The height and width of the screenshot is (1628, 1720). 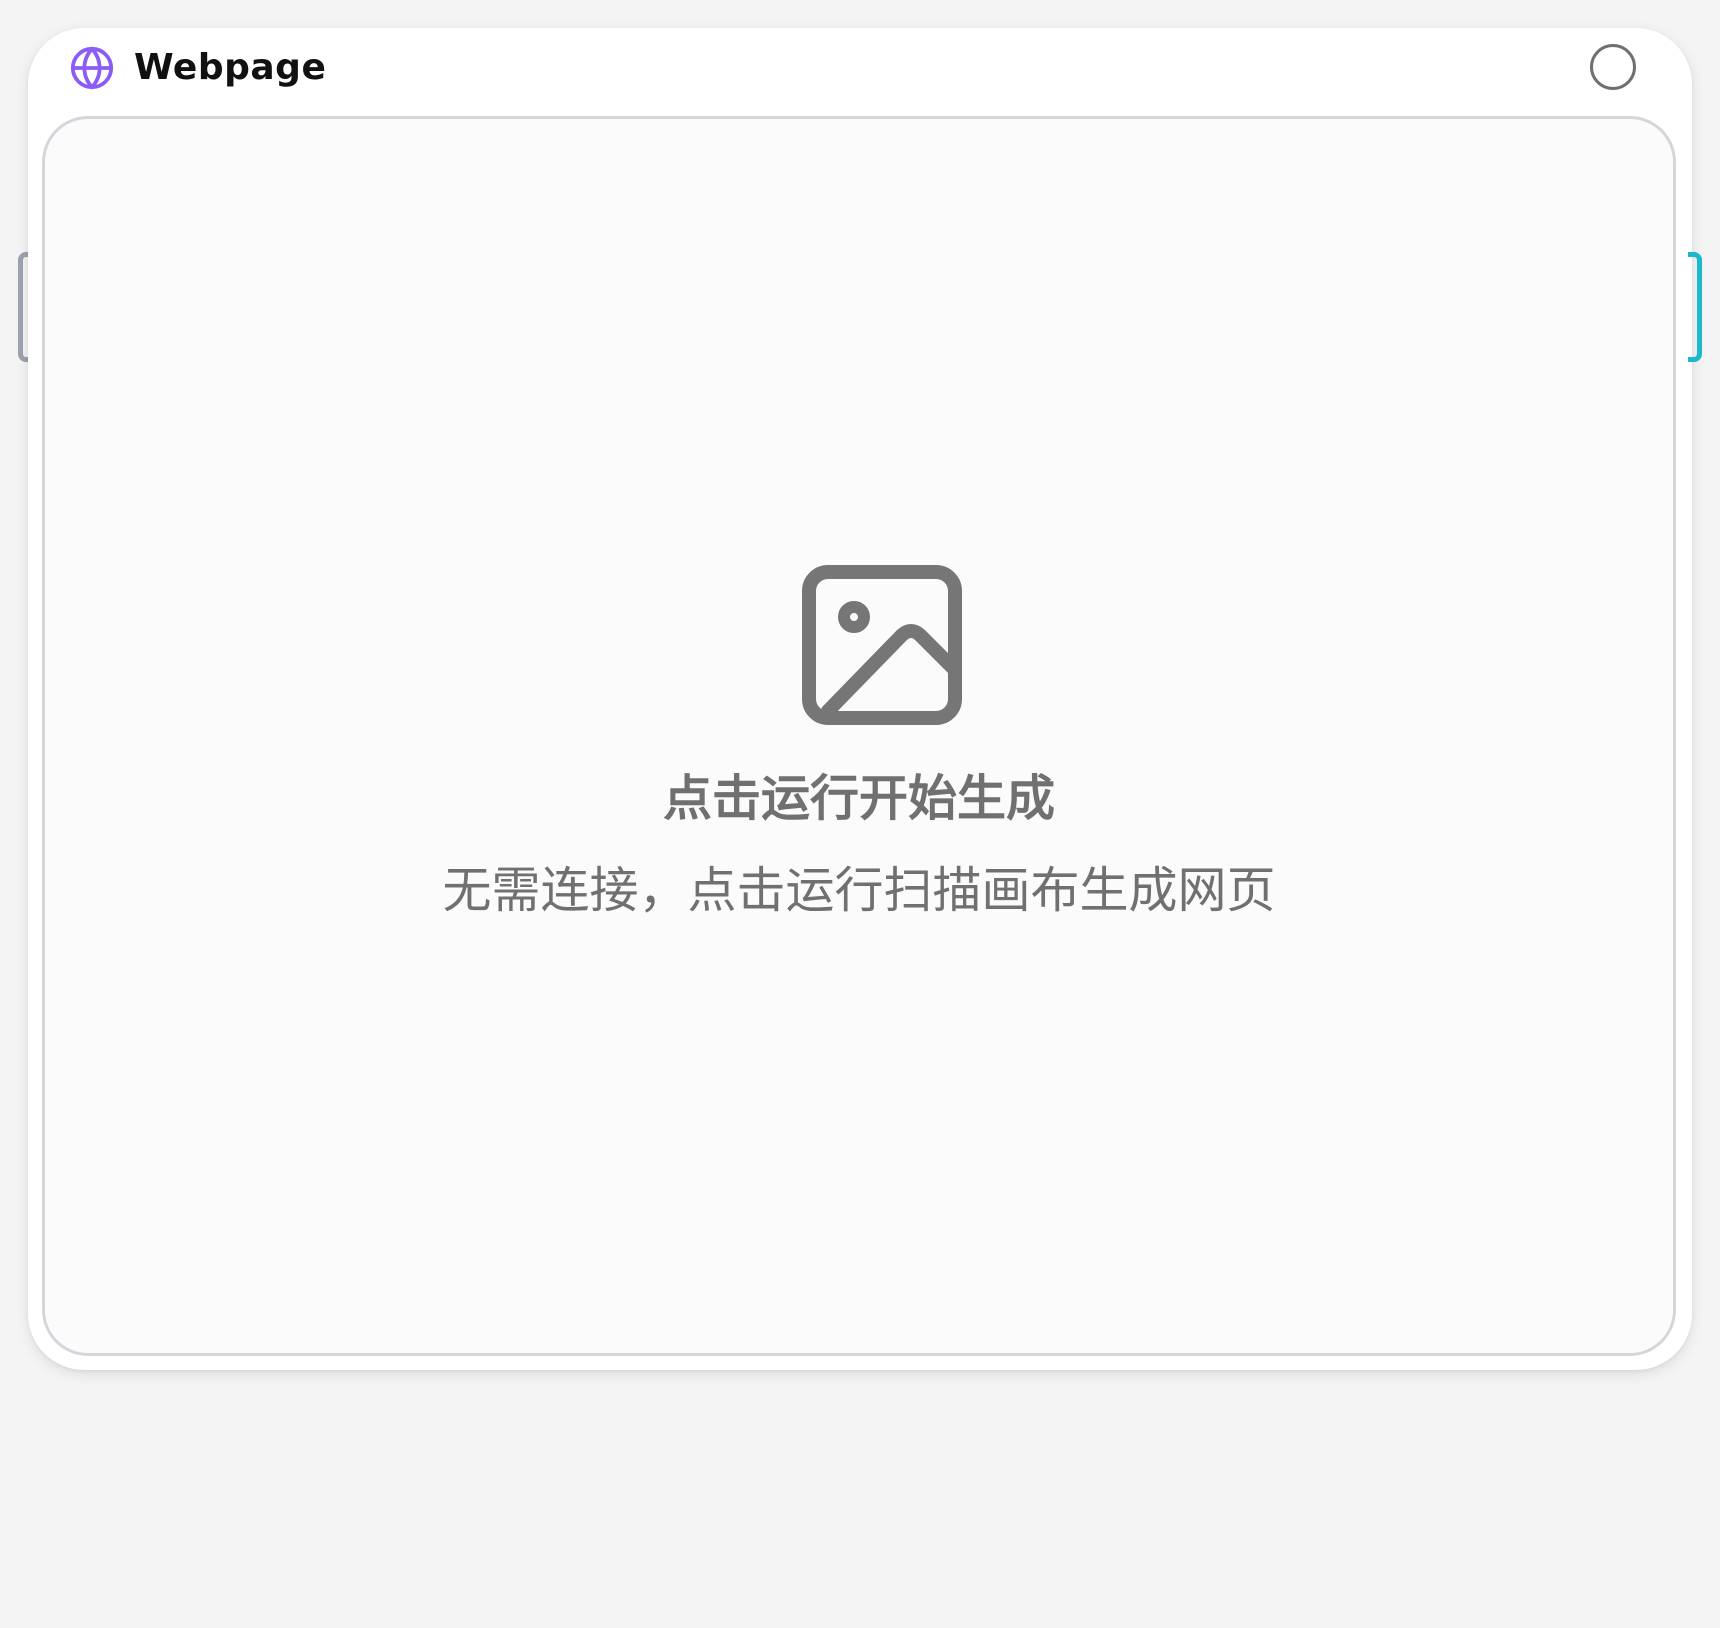 I want to click on output-connection-handle, so click(x=1695, y=307).